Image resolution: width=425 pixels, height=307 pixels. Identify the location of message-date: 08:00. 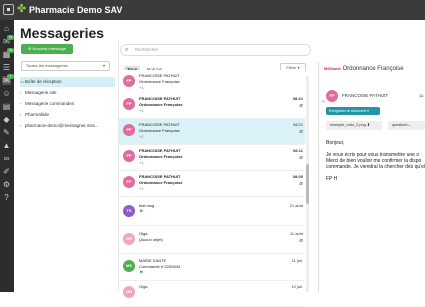
(297, 176).